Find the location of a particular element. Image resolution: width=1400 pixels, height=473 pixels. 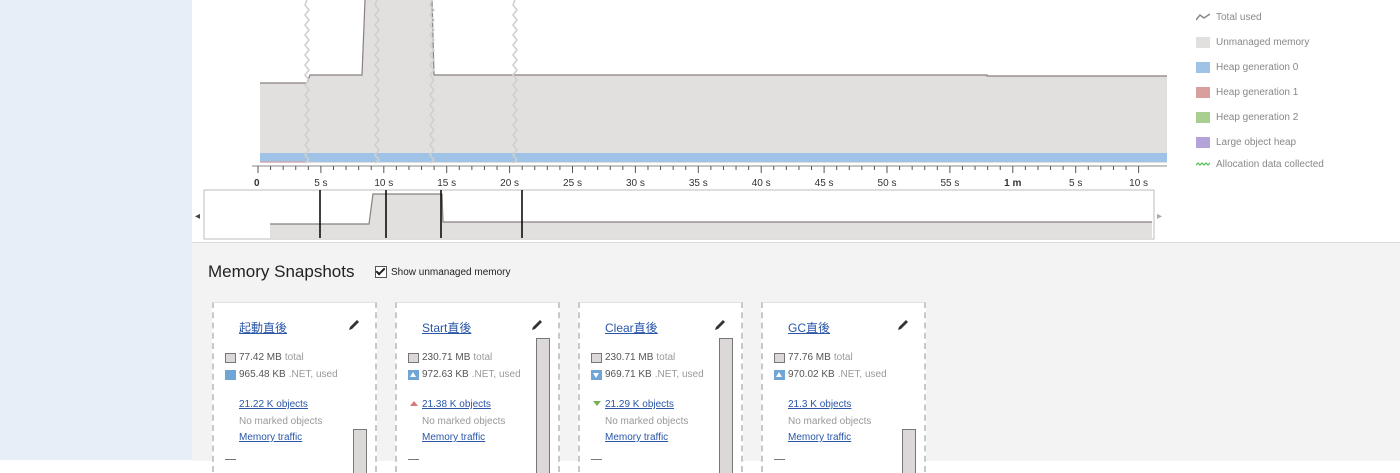

scroll-left-arrow: ◂ is located at coordinates (197, 216).